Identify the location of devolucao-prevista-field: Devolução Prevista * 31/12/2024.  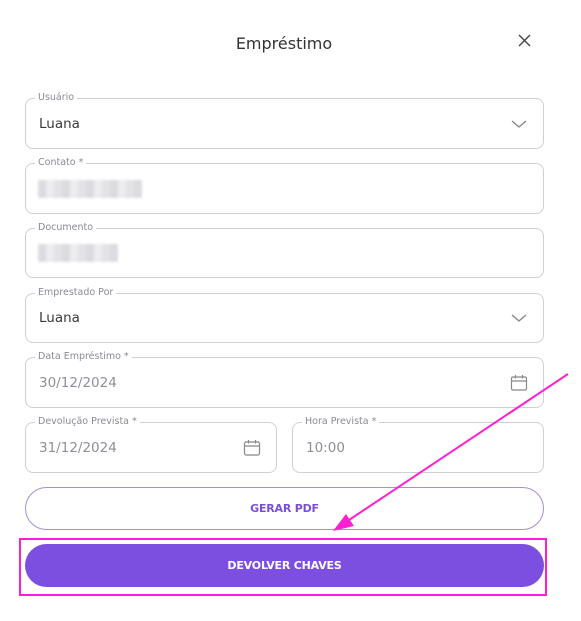
(151, 444).